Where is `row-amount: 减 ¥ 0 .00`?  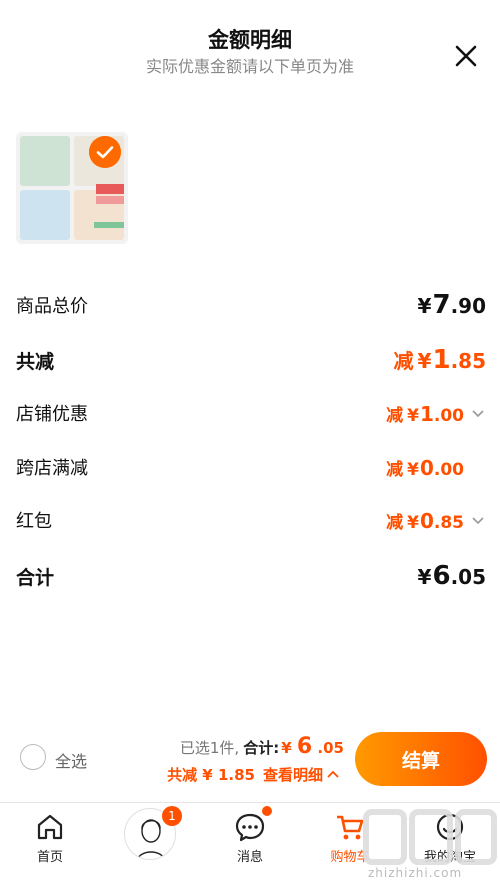
row-amount: 减 ¥ 0 .00 is located at coordinates (425, 467).